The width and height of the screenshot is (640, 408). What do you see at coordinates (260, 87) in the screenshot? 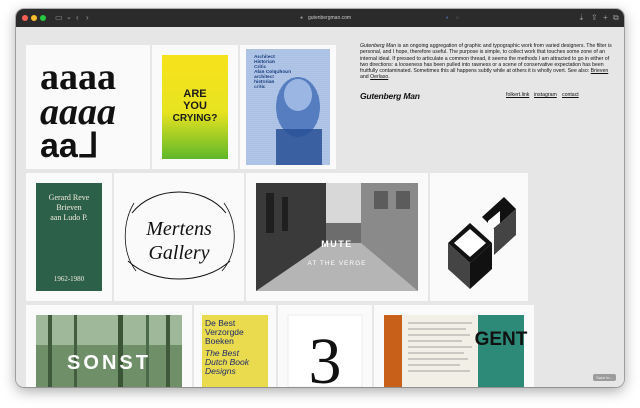
I see `svg-text: critic` at bounding box center [260, 87].